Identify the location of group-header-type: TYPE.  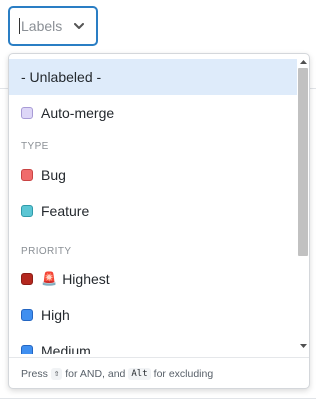
(35, 146).